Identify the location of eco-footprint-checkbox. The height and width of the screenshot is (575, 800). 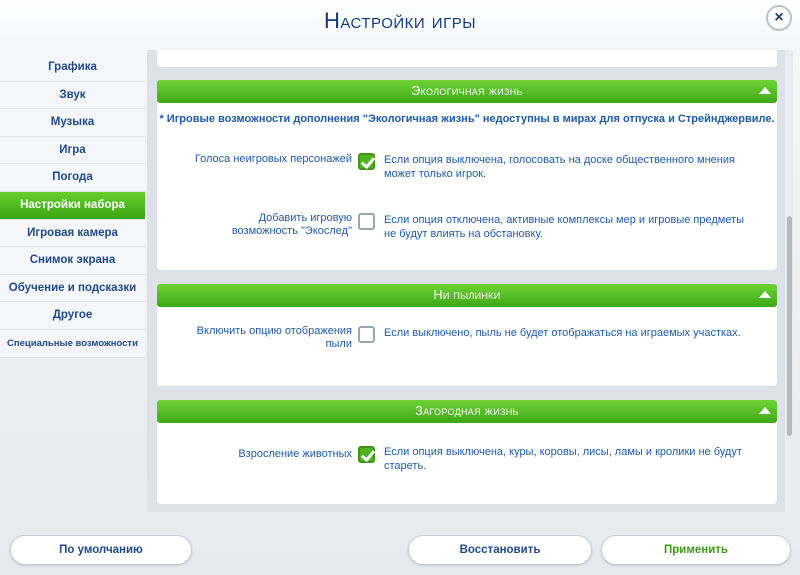
(366, 221).